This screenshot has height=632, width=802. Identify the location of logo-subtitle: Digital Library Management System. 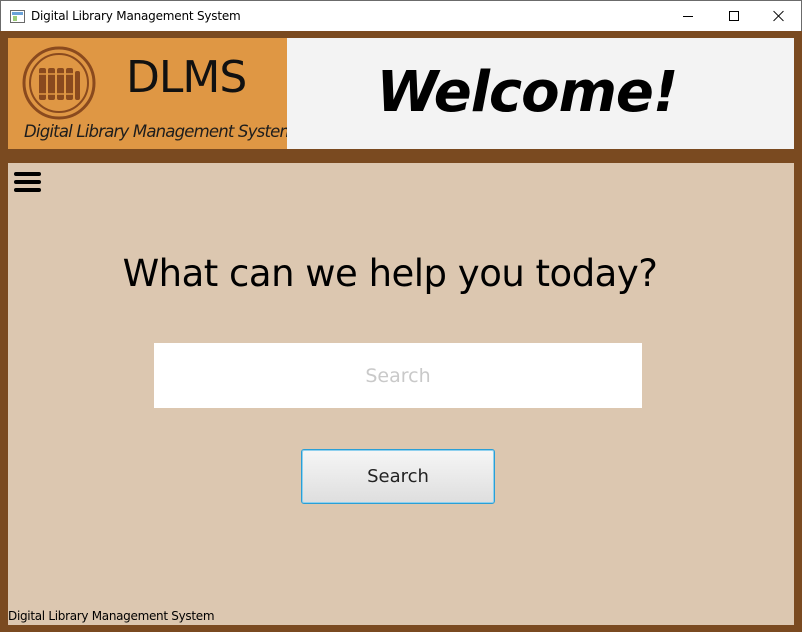
(160, 131).